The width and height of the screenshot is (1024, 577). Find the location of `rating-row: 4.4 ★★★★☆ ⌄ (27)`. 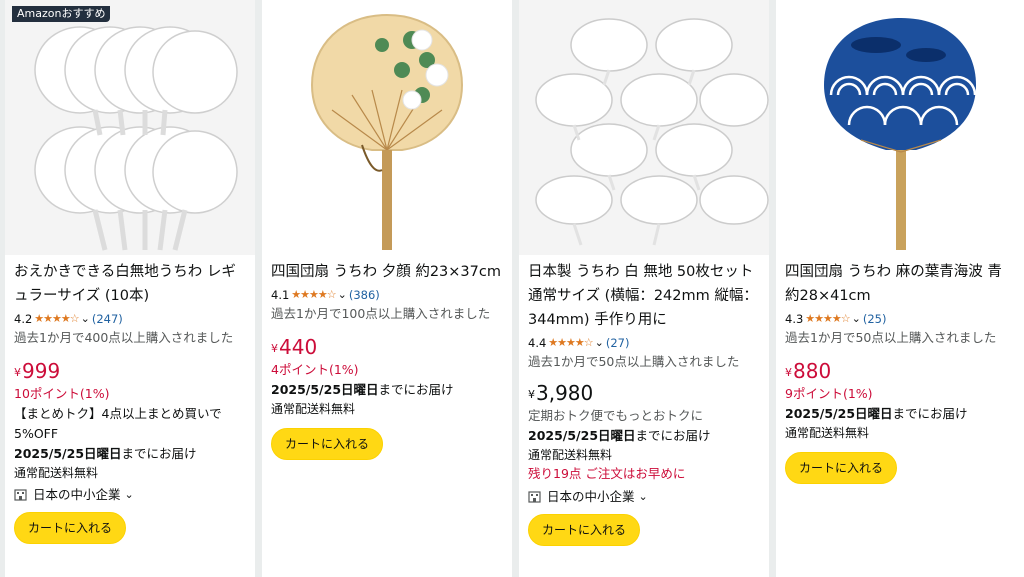

rating-row: 4.4 ★★★★☆ ⌄ (27) is located at coordinates (644, 343).